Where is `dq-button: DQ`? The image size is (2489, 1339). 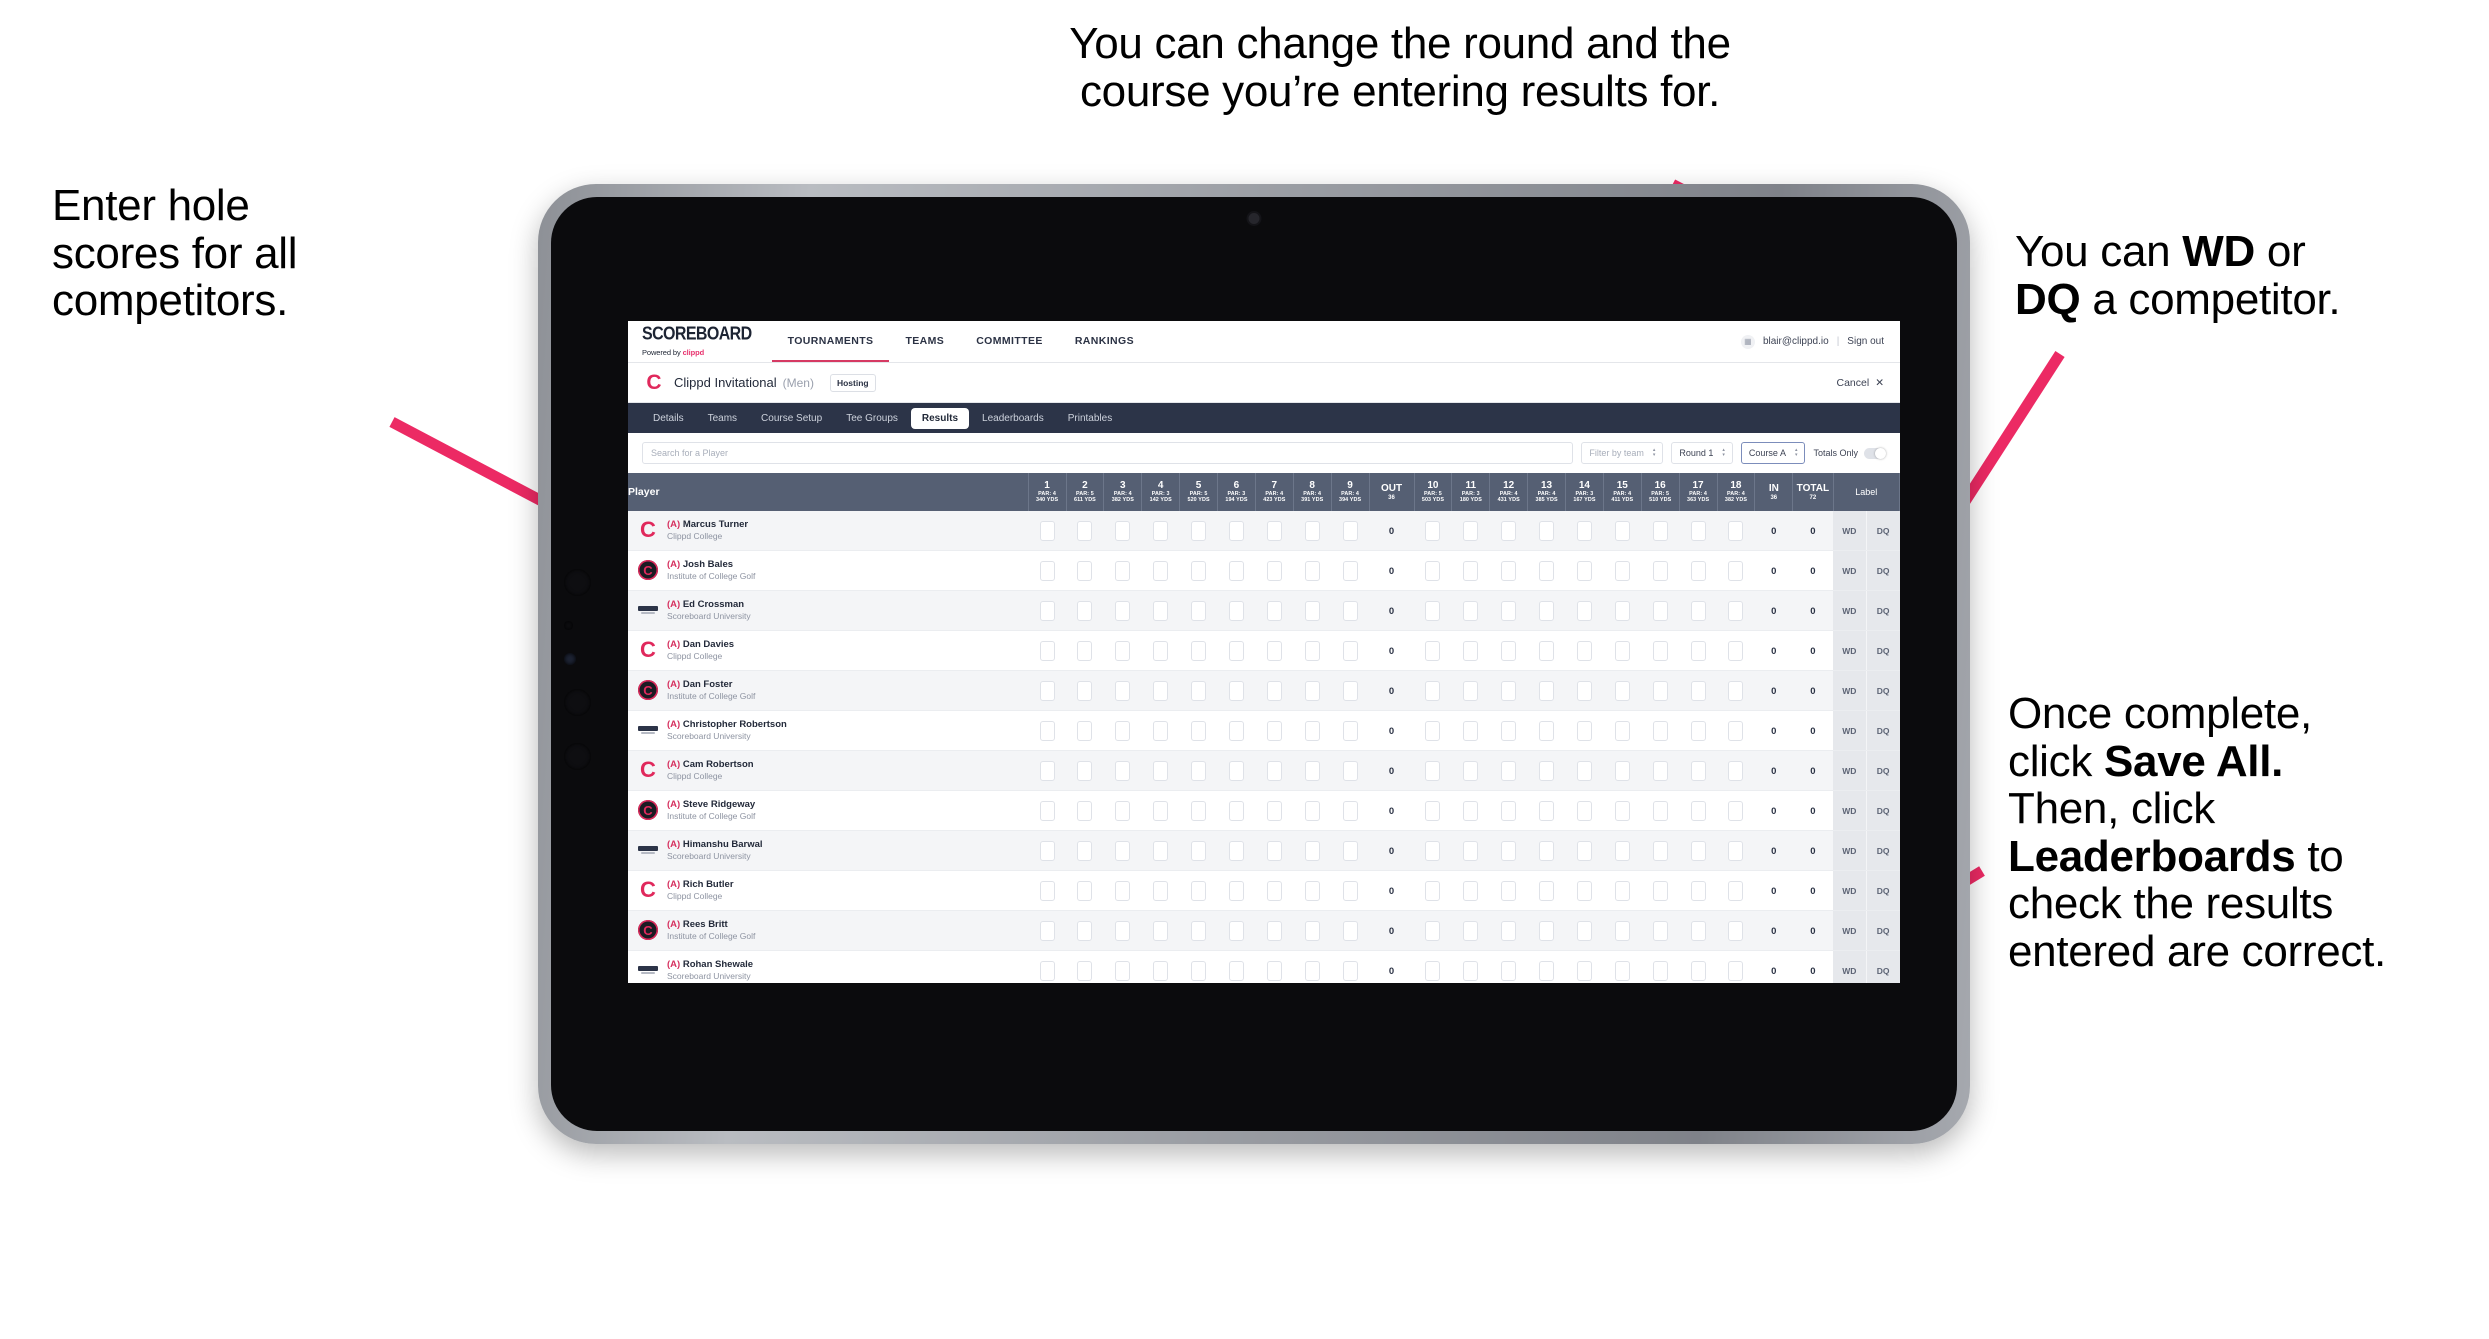
dq-button: DQ is located at coordinates (1883, 967).